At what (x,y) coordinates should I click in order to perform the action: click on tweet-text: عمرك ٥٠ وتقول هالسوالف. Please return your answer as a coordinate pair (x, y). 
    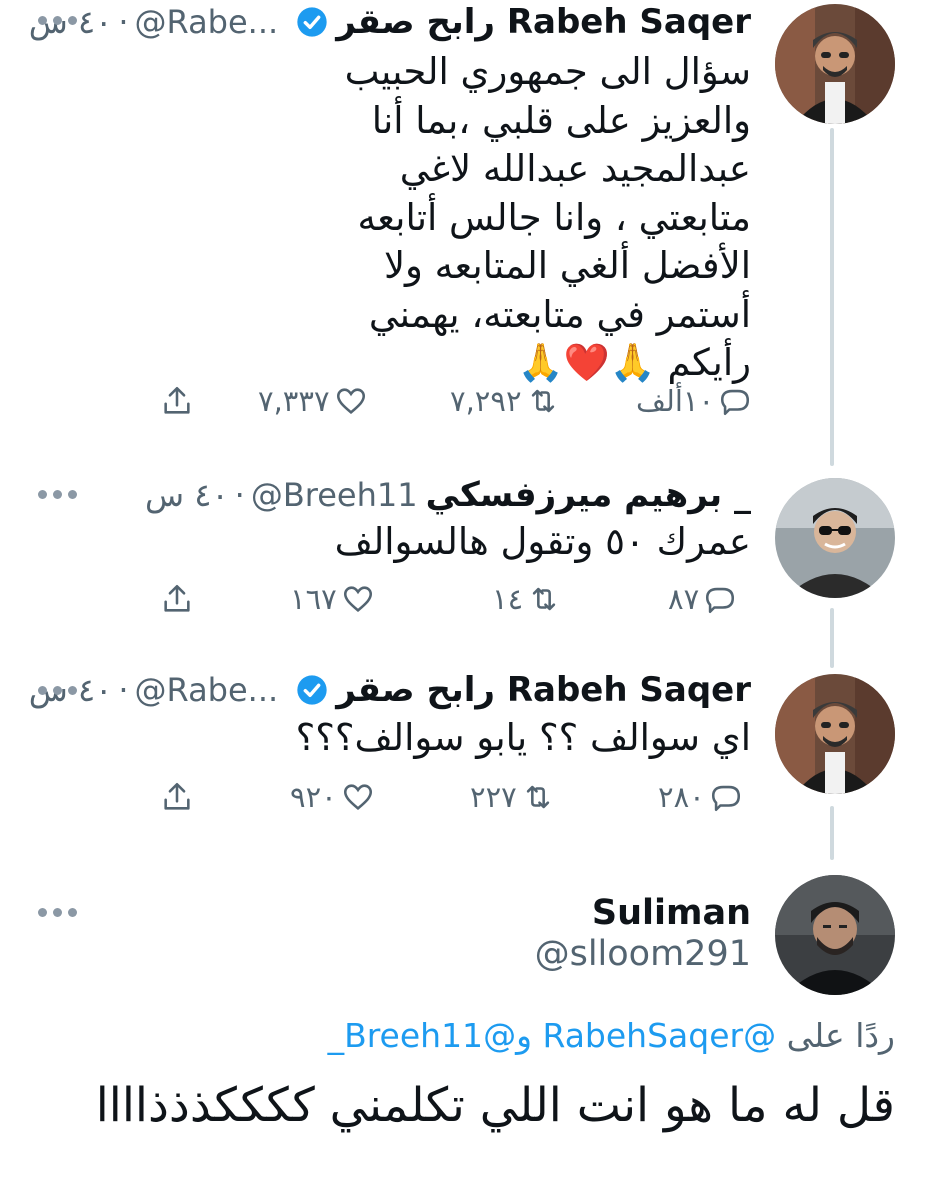
    Looking at the image, I should click on (543, 542).